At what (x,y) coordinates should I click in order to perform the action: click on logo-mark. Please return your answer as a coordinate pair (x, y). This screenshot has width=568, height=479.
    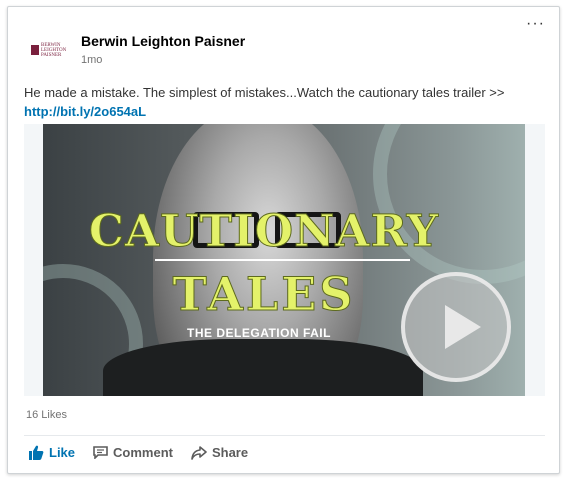
    Looking at the image, I should click on (35, 50).